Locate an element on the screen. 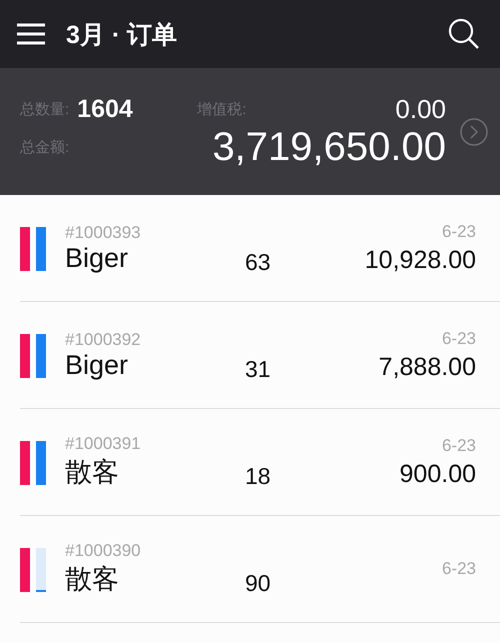  total-value: 3,719,650.00 is located at coordinates (329, 147).